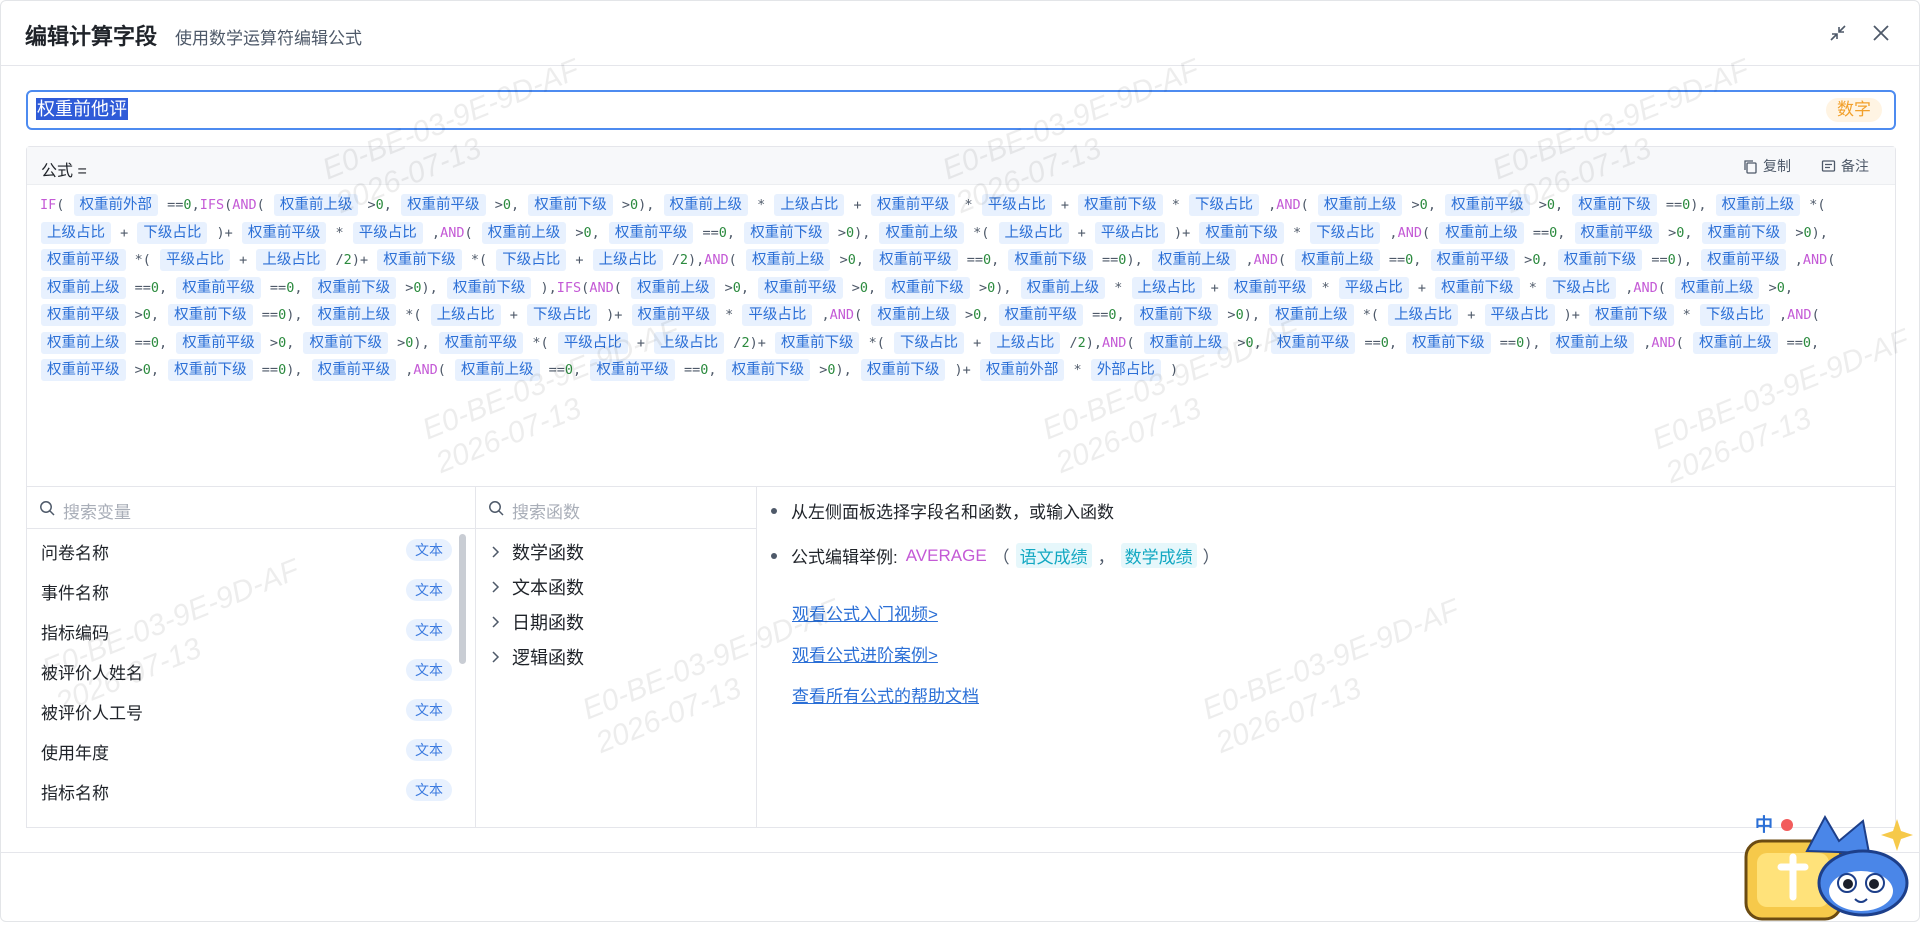  Describe the element at coordinates (960, 33) in the screenshot. I see `dialog-header: 编辑计算字段 使用数学运算符编辑公式` at that location.